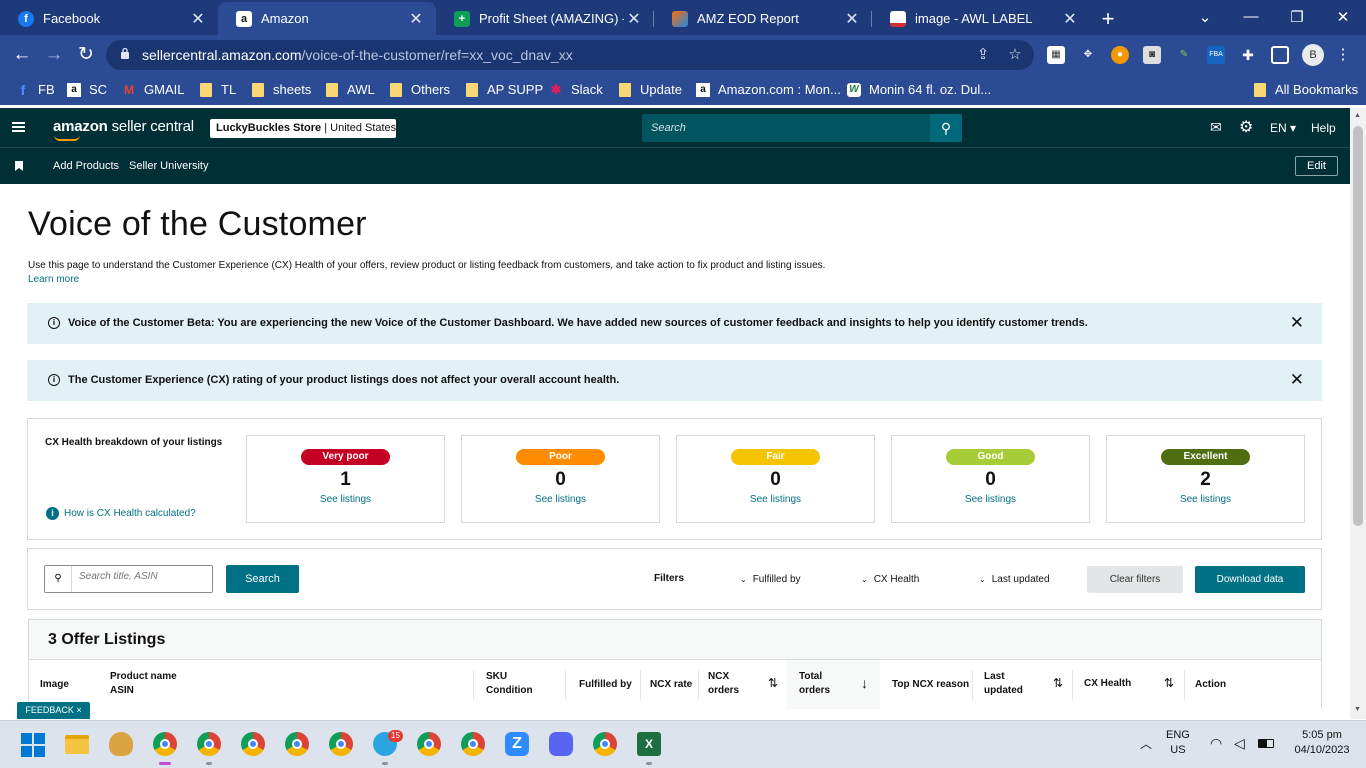 Image resolution: width=1366 pixels, height=768 pixels. I want to click on language-selector: EN ▾, so click(1283, 128).